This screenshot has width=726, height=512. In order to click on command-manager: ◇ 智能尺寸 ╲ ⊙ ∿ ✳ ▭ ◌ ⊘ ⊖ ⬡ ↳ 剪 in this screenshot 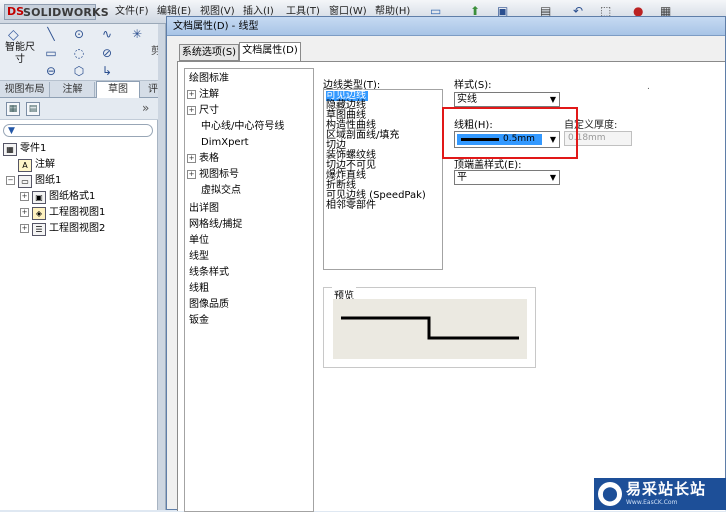, I will do `click(83, 52)`.